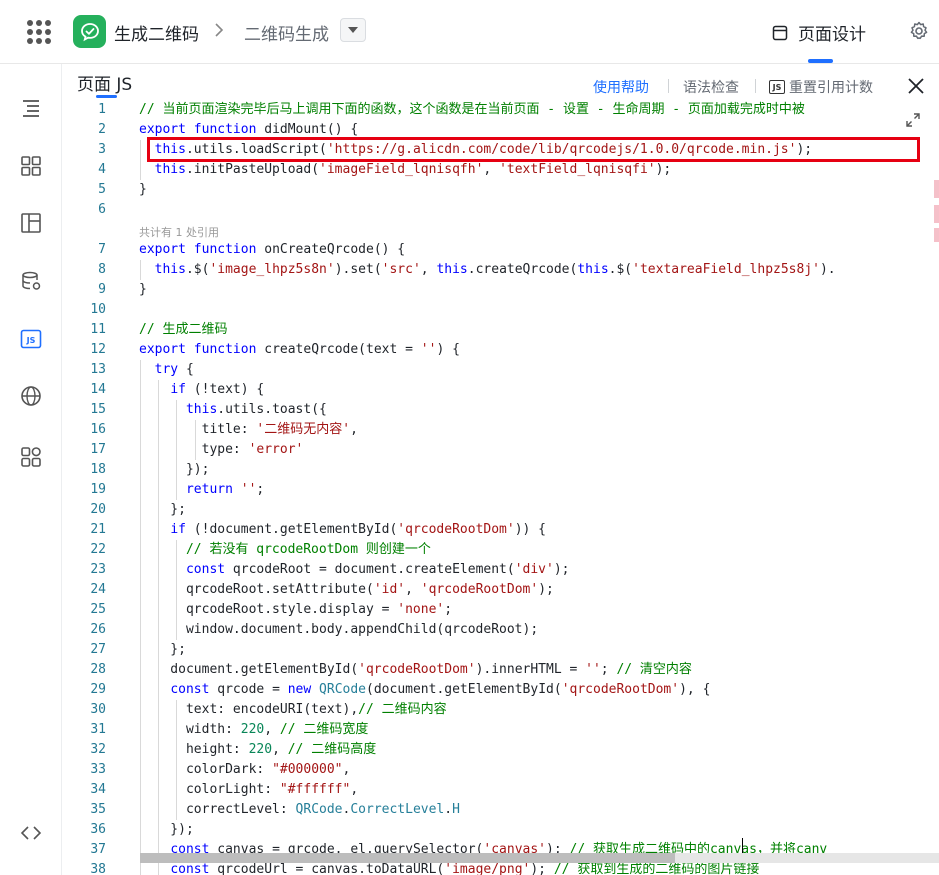 The image size is (939, 875). What do you see at coordinates (819, 32) in the screenshot?
I see `tab-page-design: 页面设计` at bounding box center [819, 32].